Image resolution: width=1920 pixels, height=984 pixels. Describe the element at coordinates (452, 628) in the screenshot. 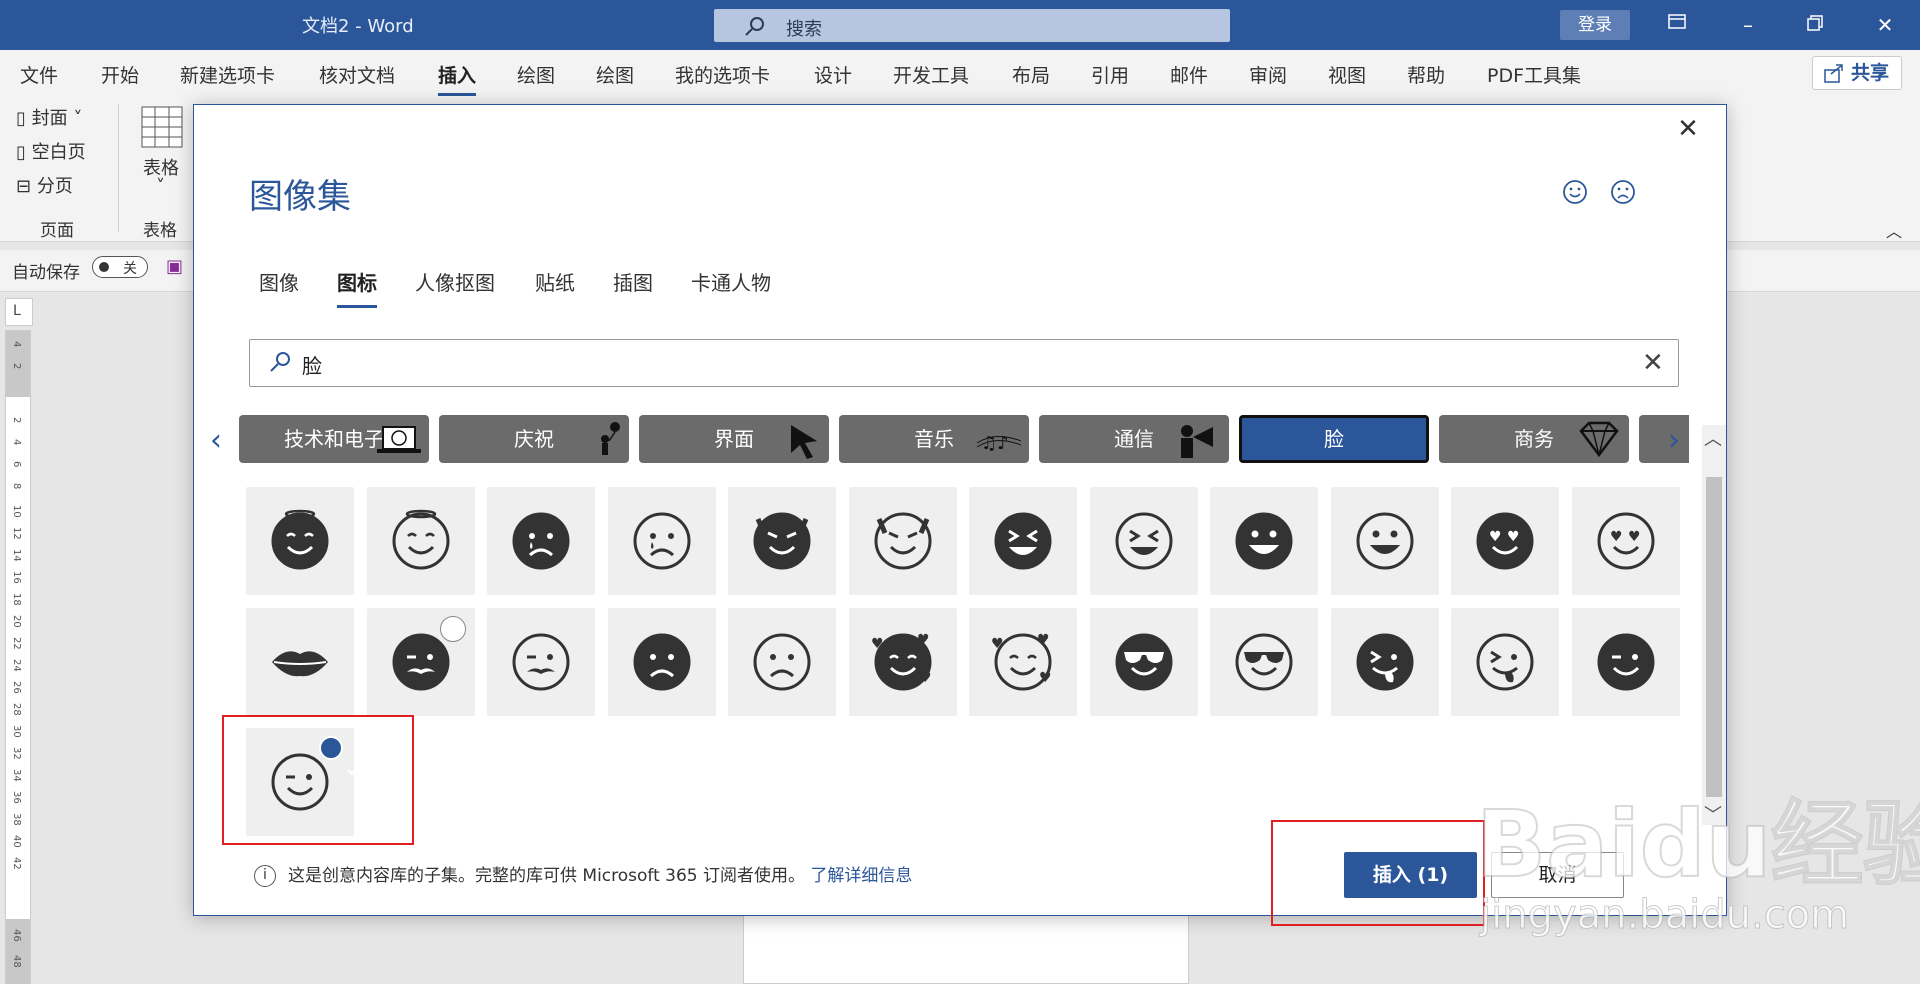

I see `select-circle-icon` at that location.